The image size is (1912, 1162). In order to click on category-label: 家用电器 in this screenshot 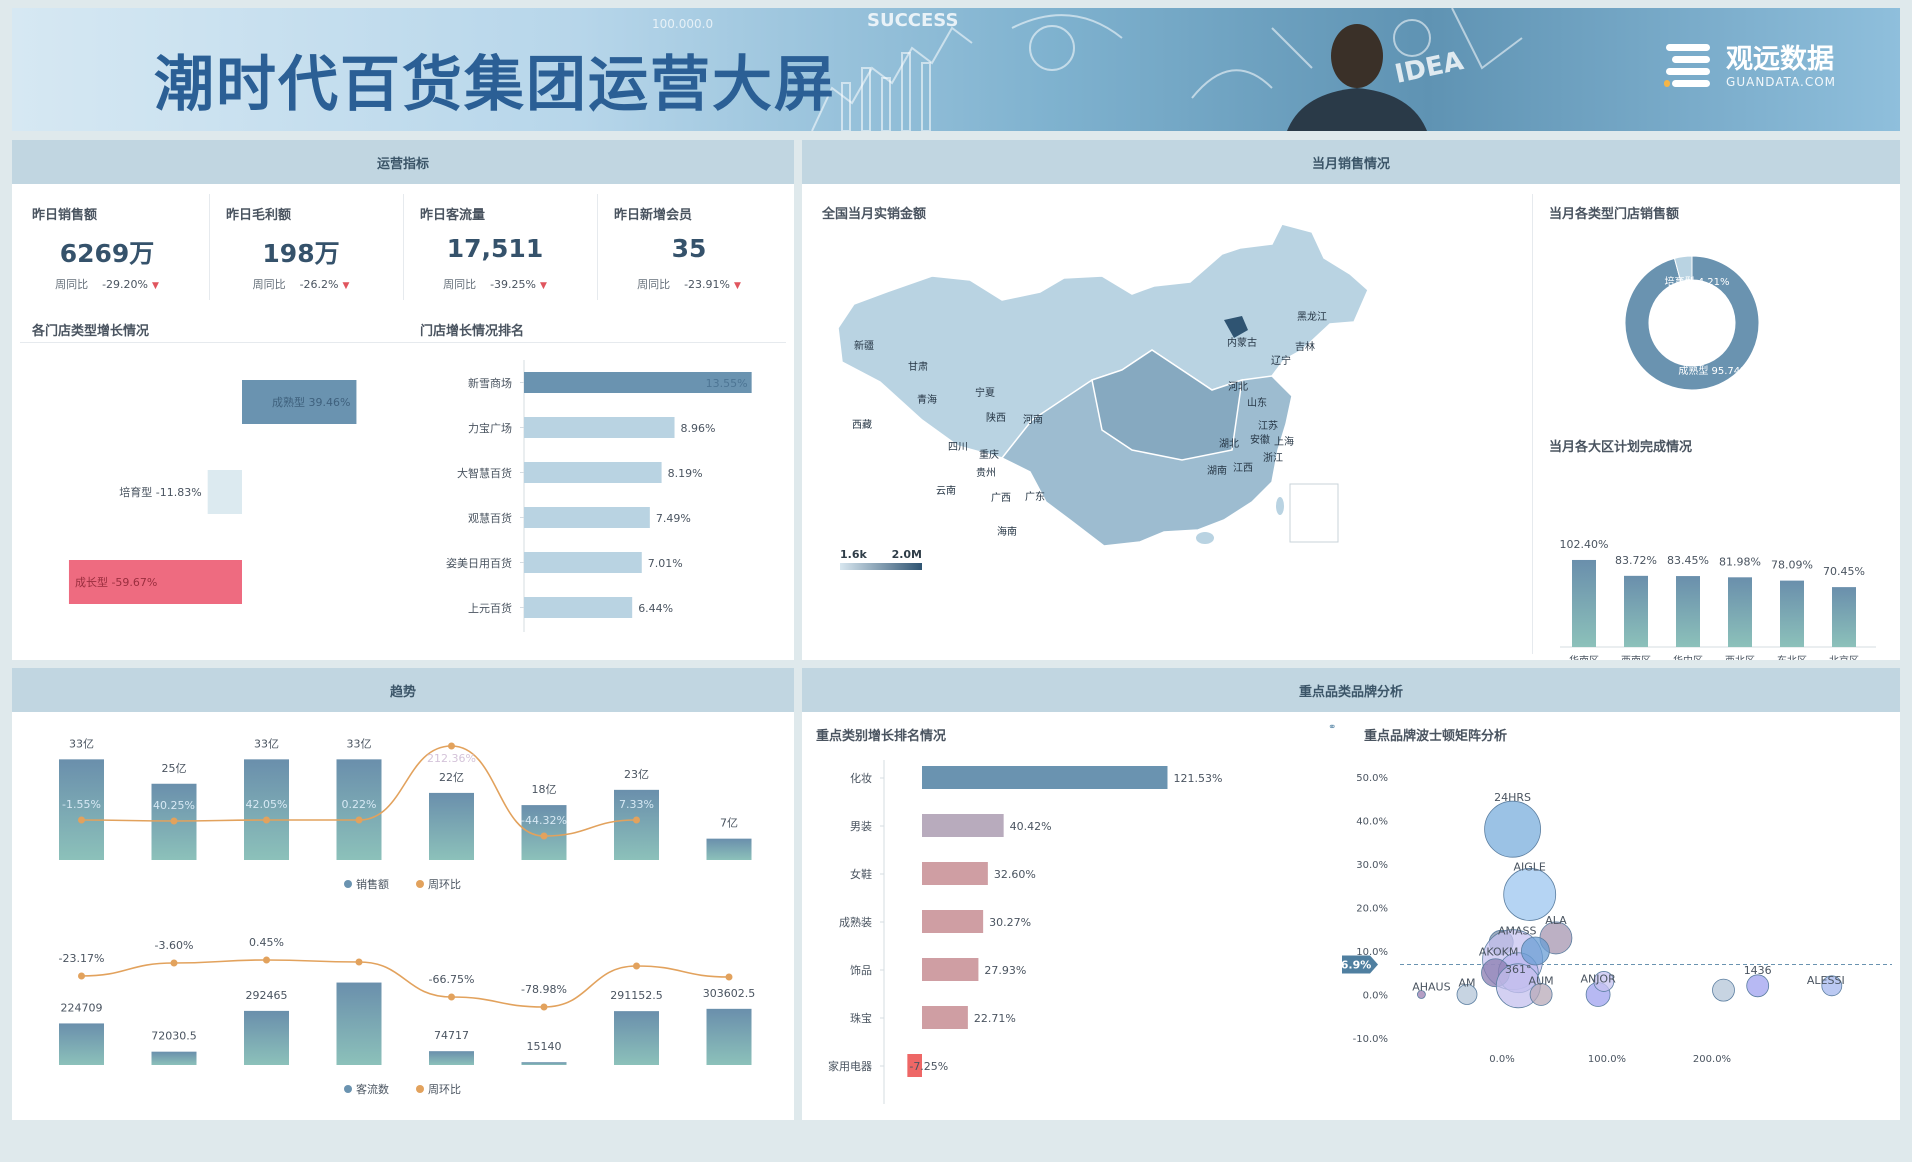, I will do `click(850, 1066)`.